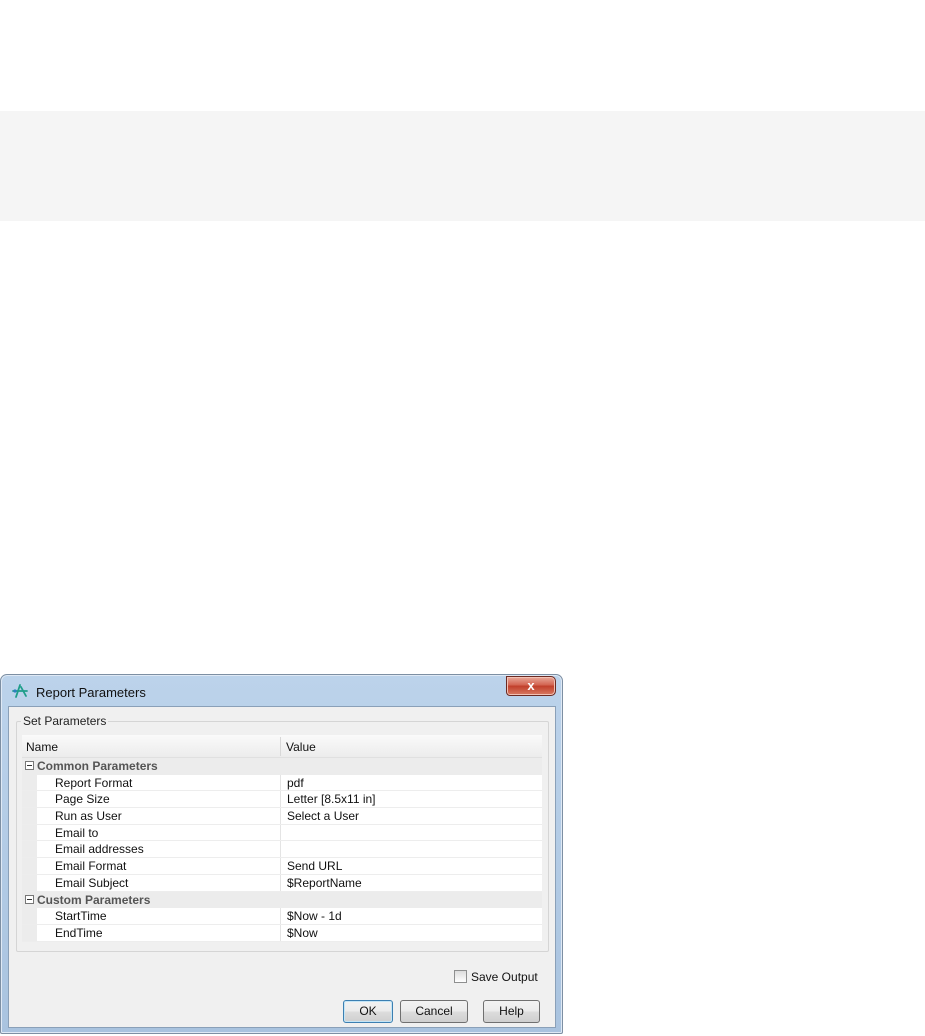  I want to click on category-row-custom-parameters: Custom Parameters, so click(282, 900).